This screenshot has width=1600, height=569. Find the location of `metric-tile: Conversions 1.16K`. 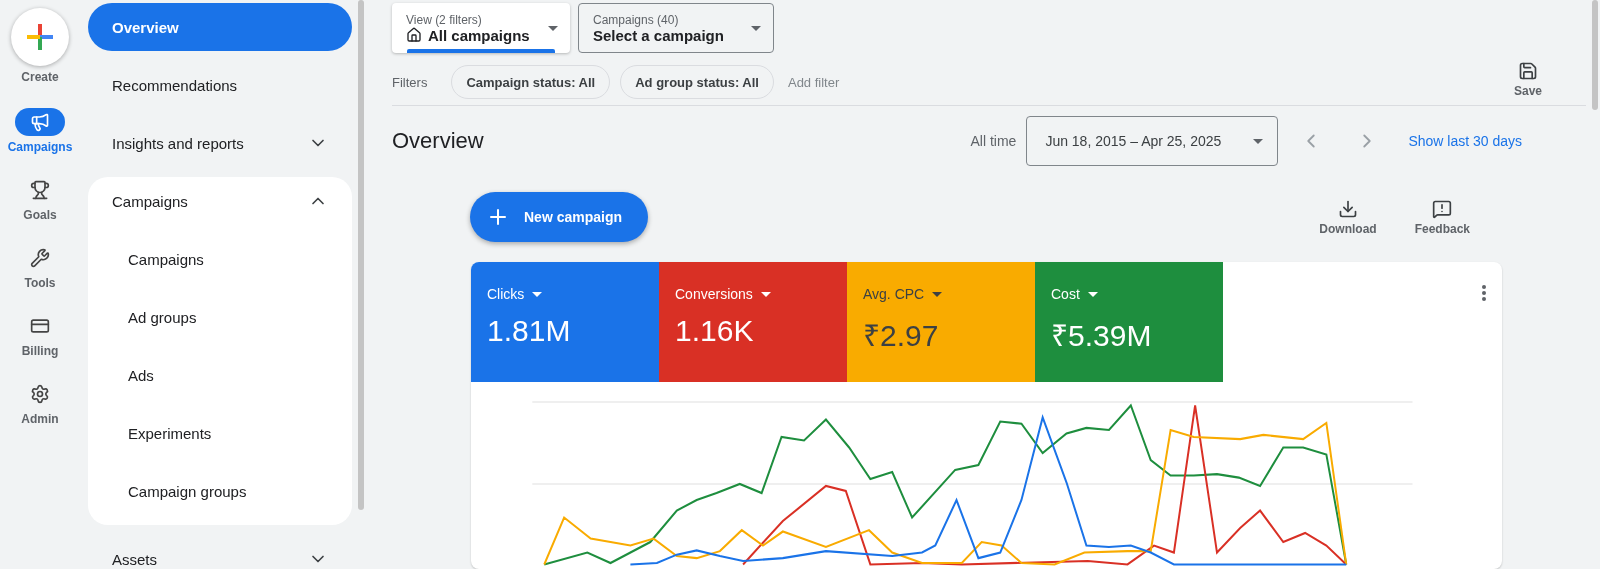

metric-tile: Conversions 1.16K is located at coordinates (753, 322).